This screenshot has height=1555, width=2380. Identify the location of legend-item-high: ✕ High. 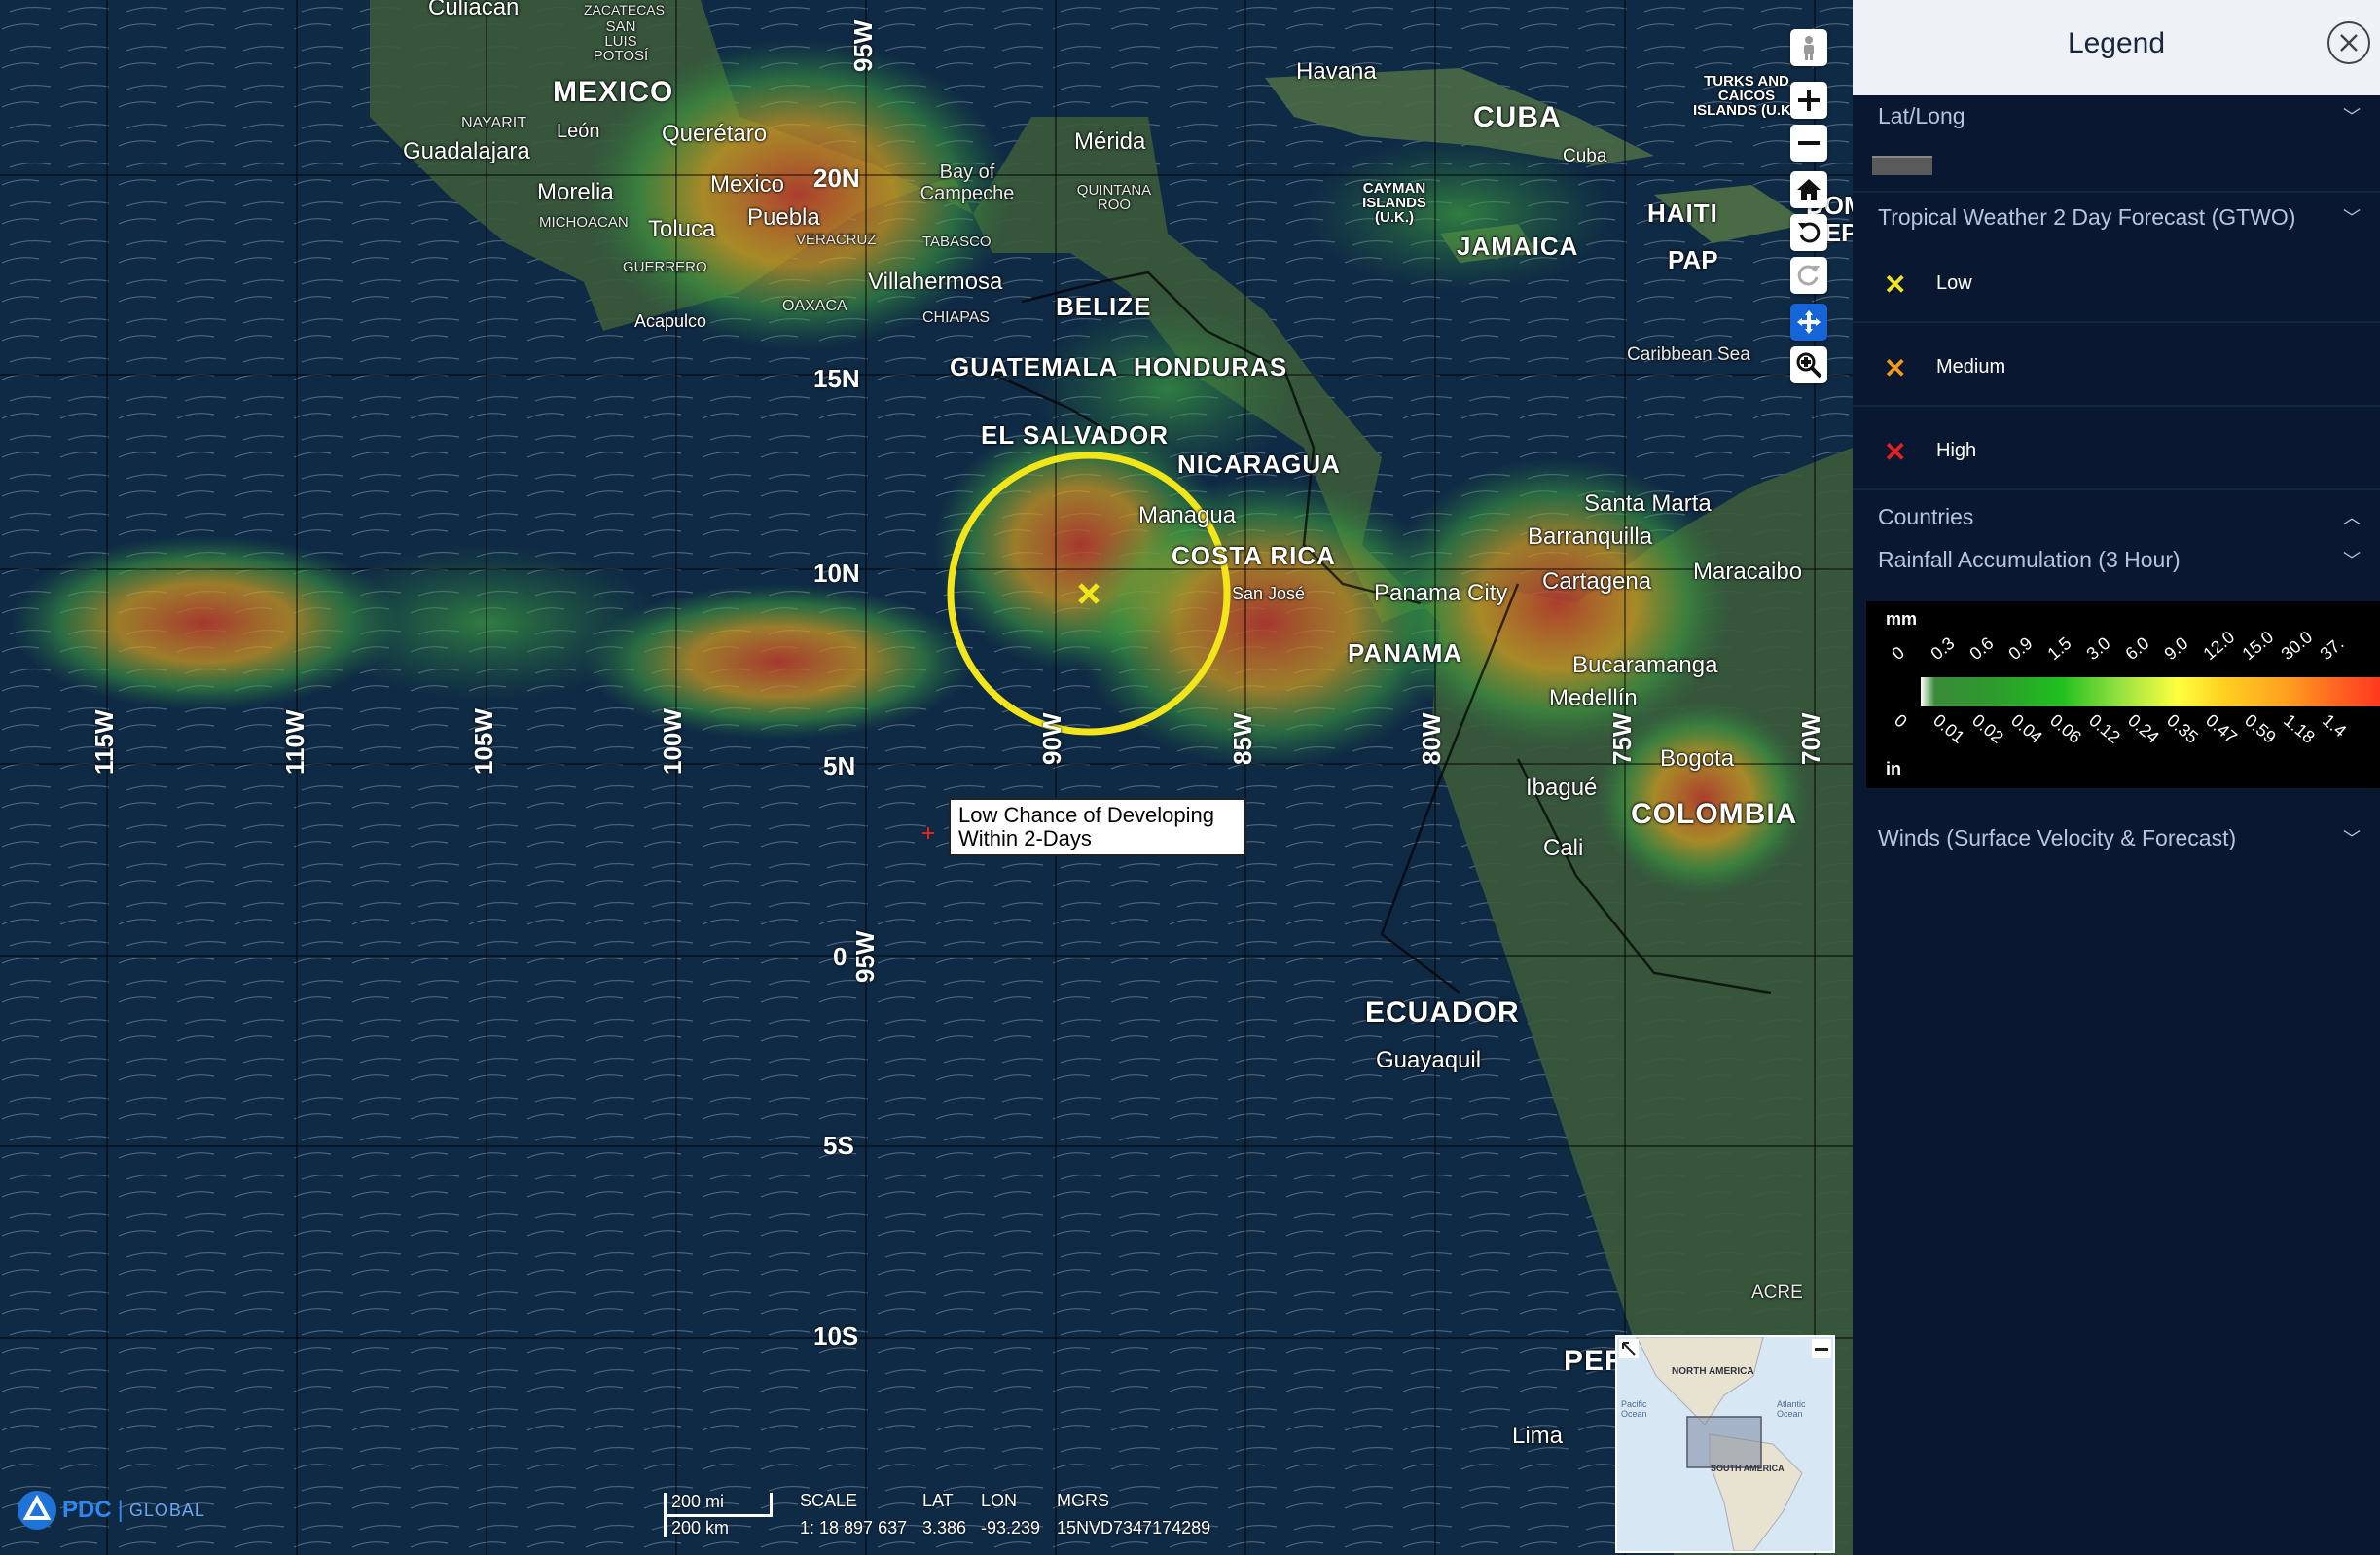
(2116, 450).